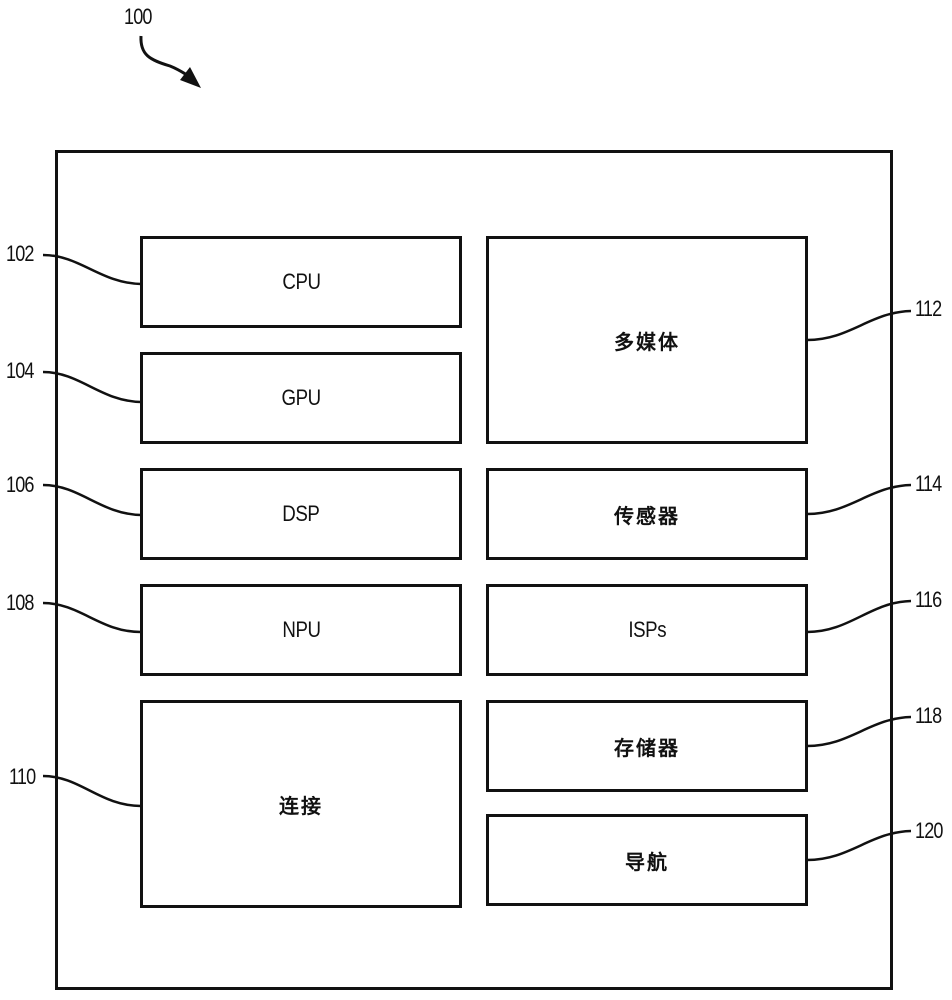  I want to click on block-connectivity: 连接, so click(301, 804).